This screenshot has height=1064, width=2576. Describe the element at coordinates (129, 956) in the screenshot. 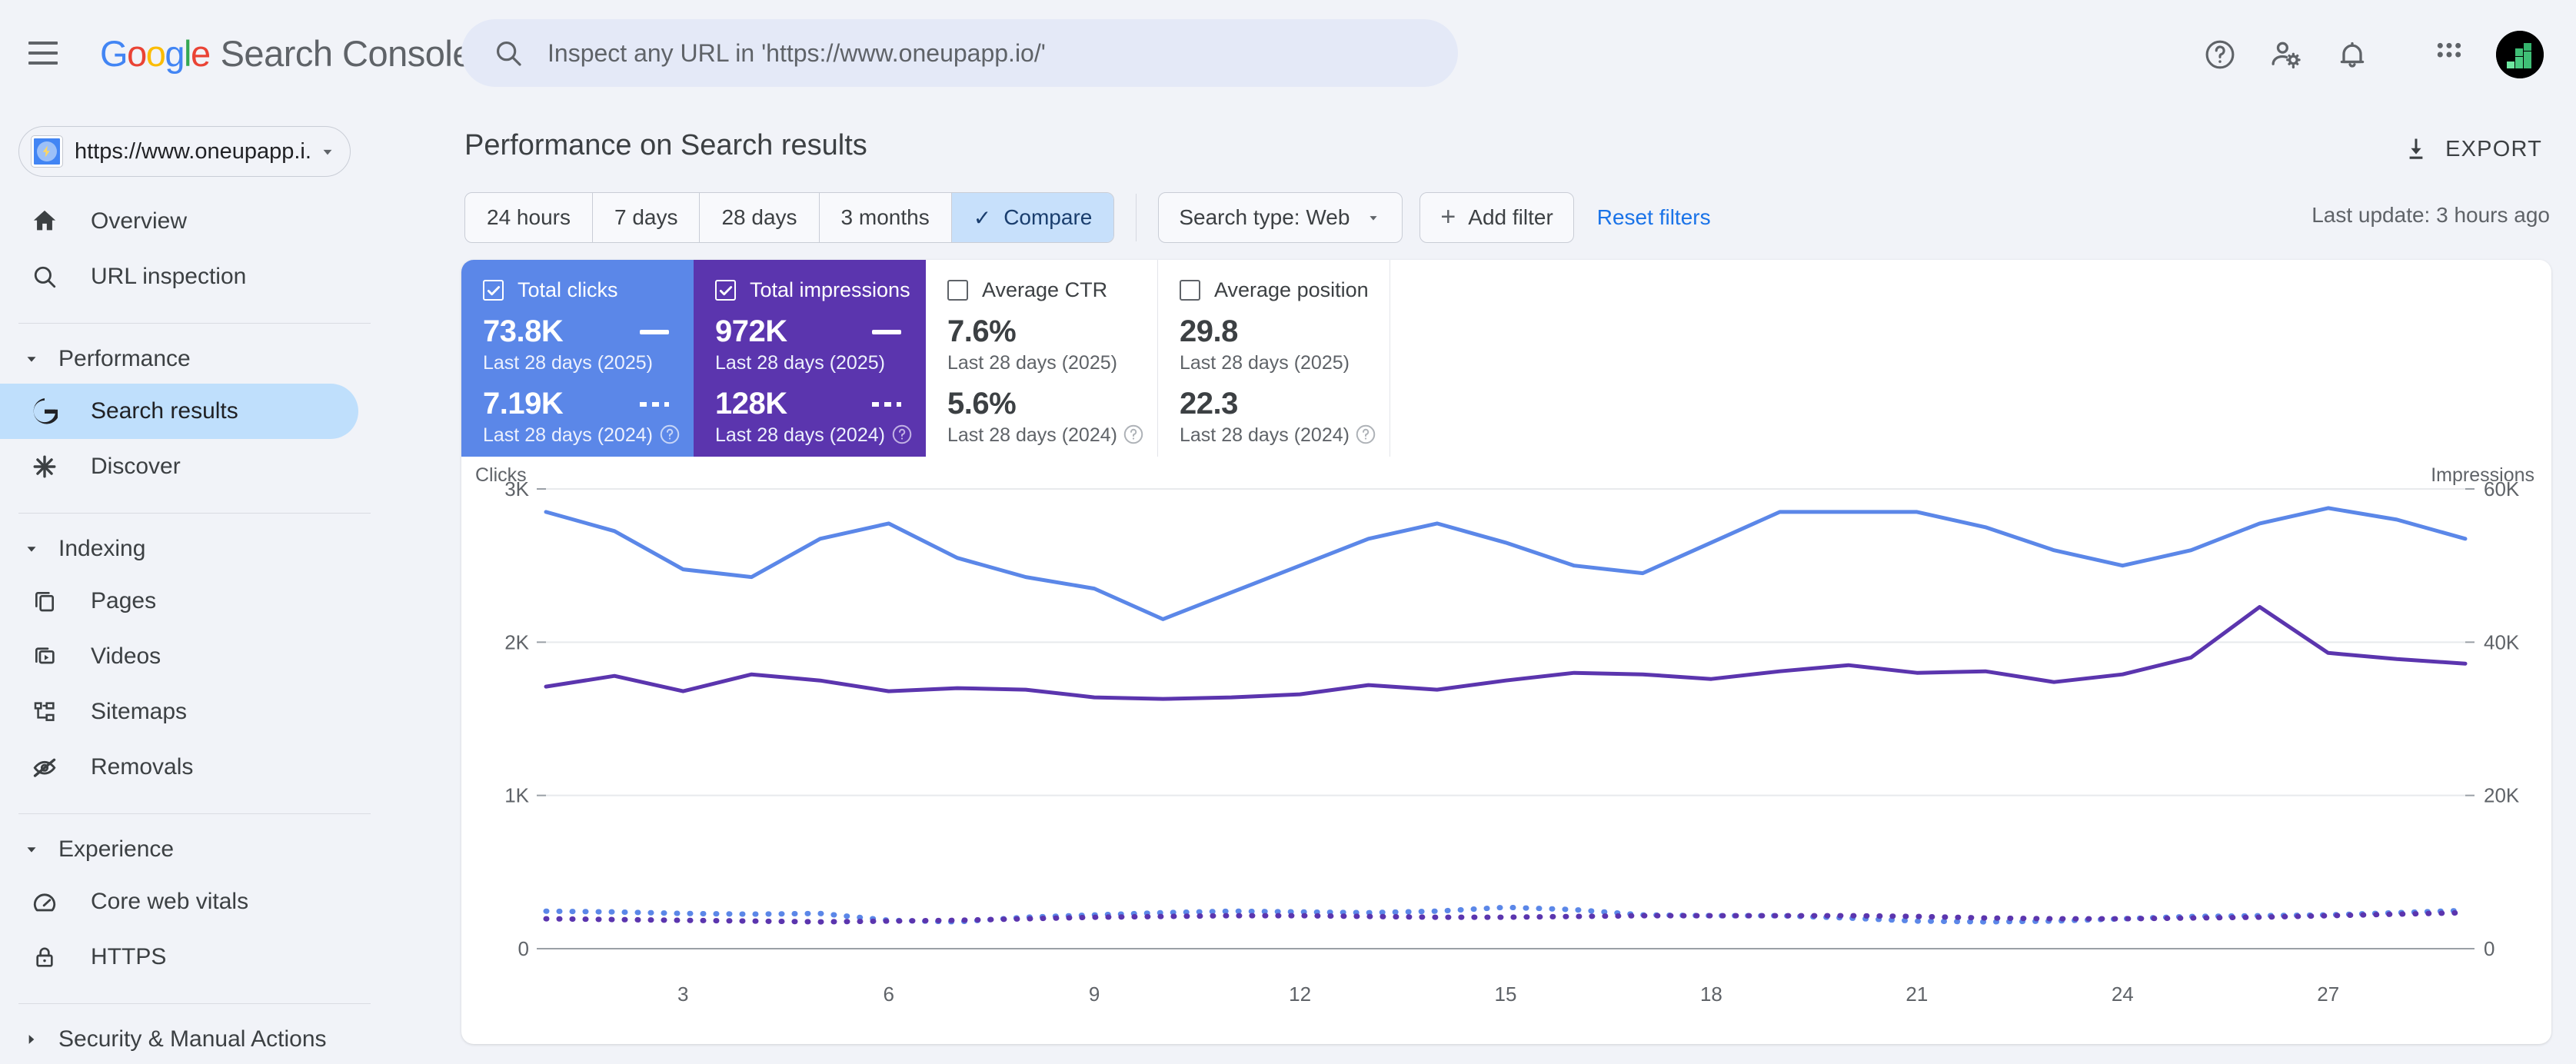

I see `sidebar-item-label: HTTPS` at that location.